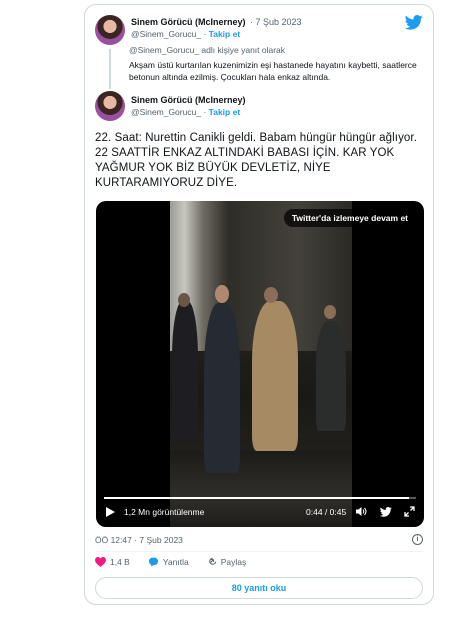 Image resolution: width=474 pixels, height=619 pixels. Describe the element at coordinates (259, 551) in the screenshot. I see `divider` at that location.